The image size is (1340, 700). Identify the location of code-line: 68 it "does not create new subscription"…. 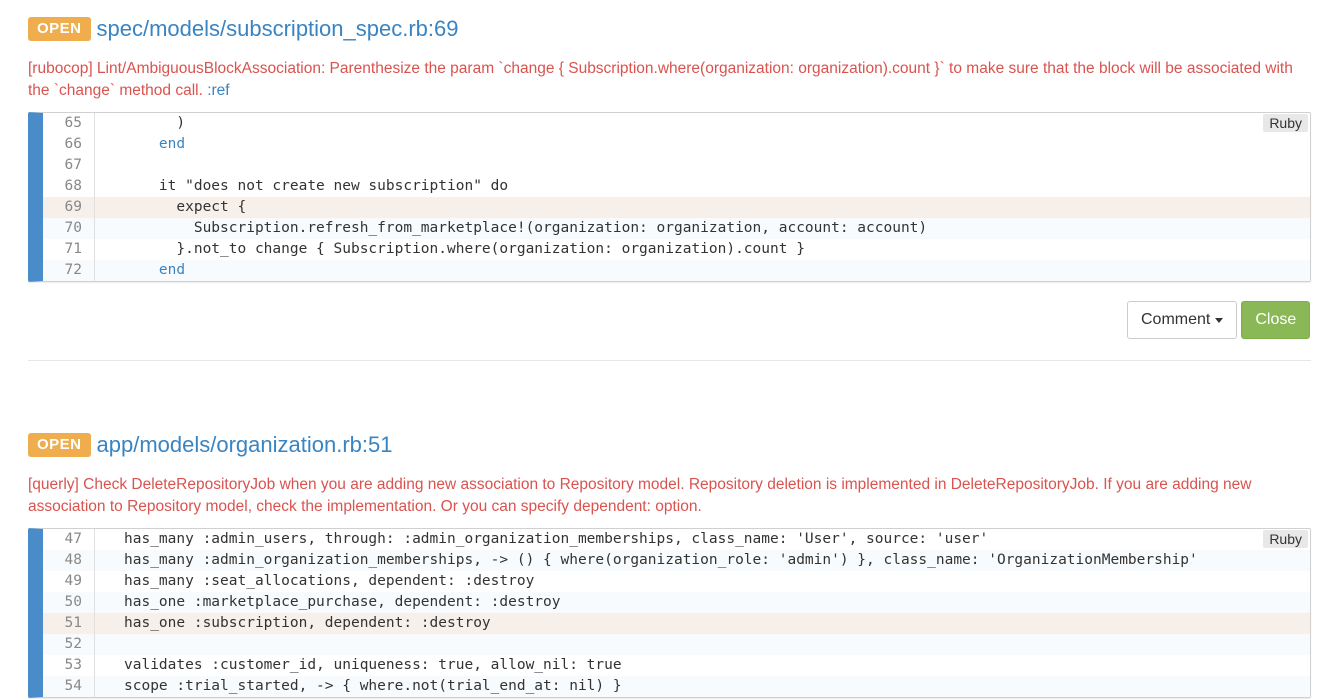
(676, 186).